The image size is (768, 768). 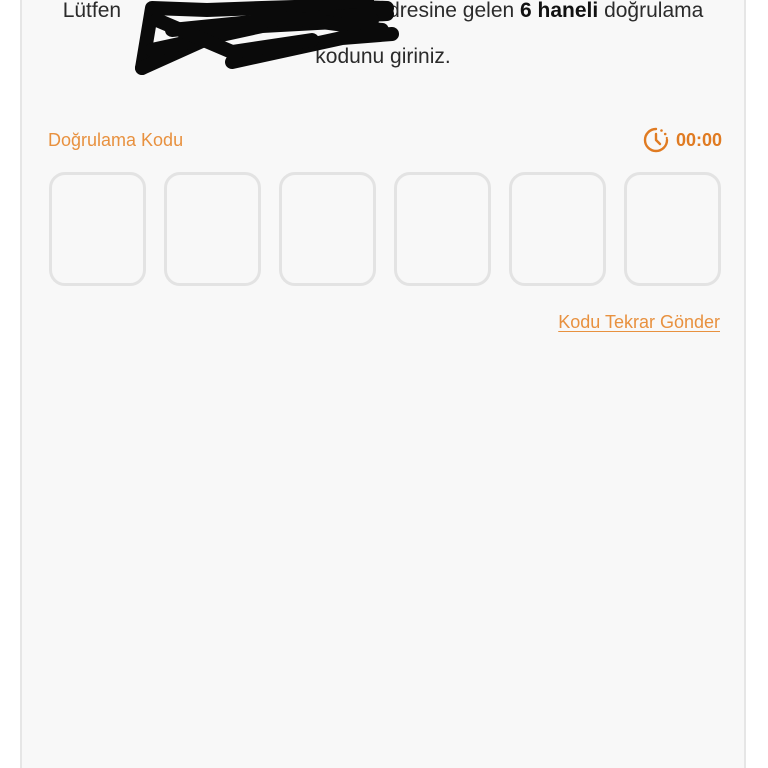 I want to click on resend-code-link: Kodu Tekrar Gönder, so click(x=639, y=322).